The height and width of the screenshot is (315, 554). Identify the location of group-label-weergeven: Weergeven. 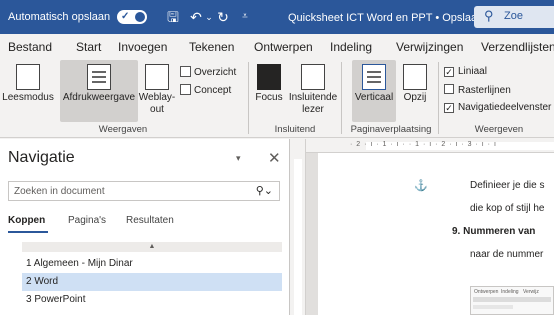
(499, 129).